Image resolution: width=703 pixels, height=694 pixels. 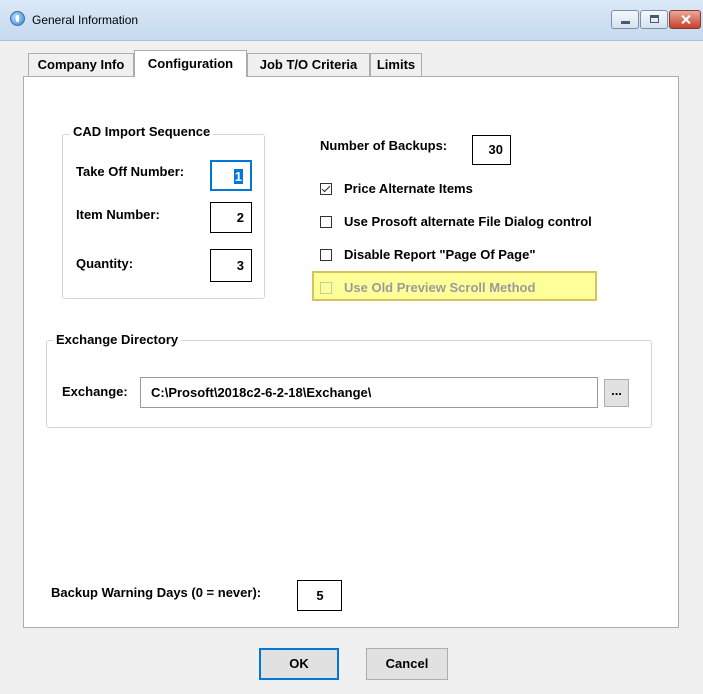 I want to click on old-preview-scroll-label: Use Old Preview Scroll Method, so click(x=440, y=287).